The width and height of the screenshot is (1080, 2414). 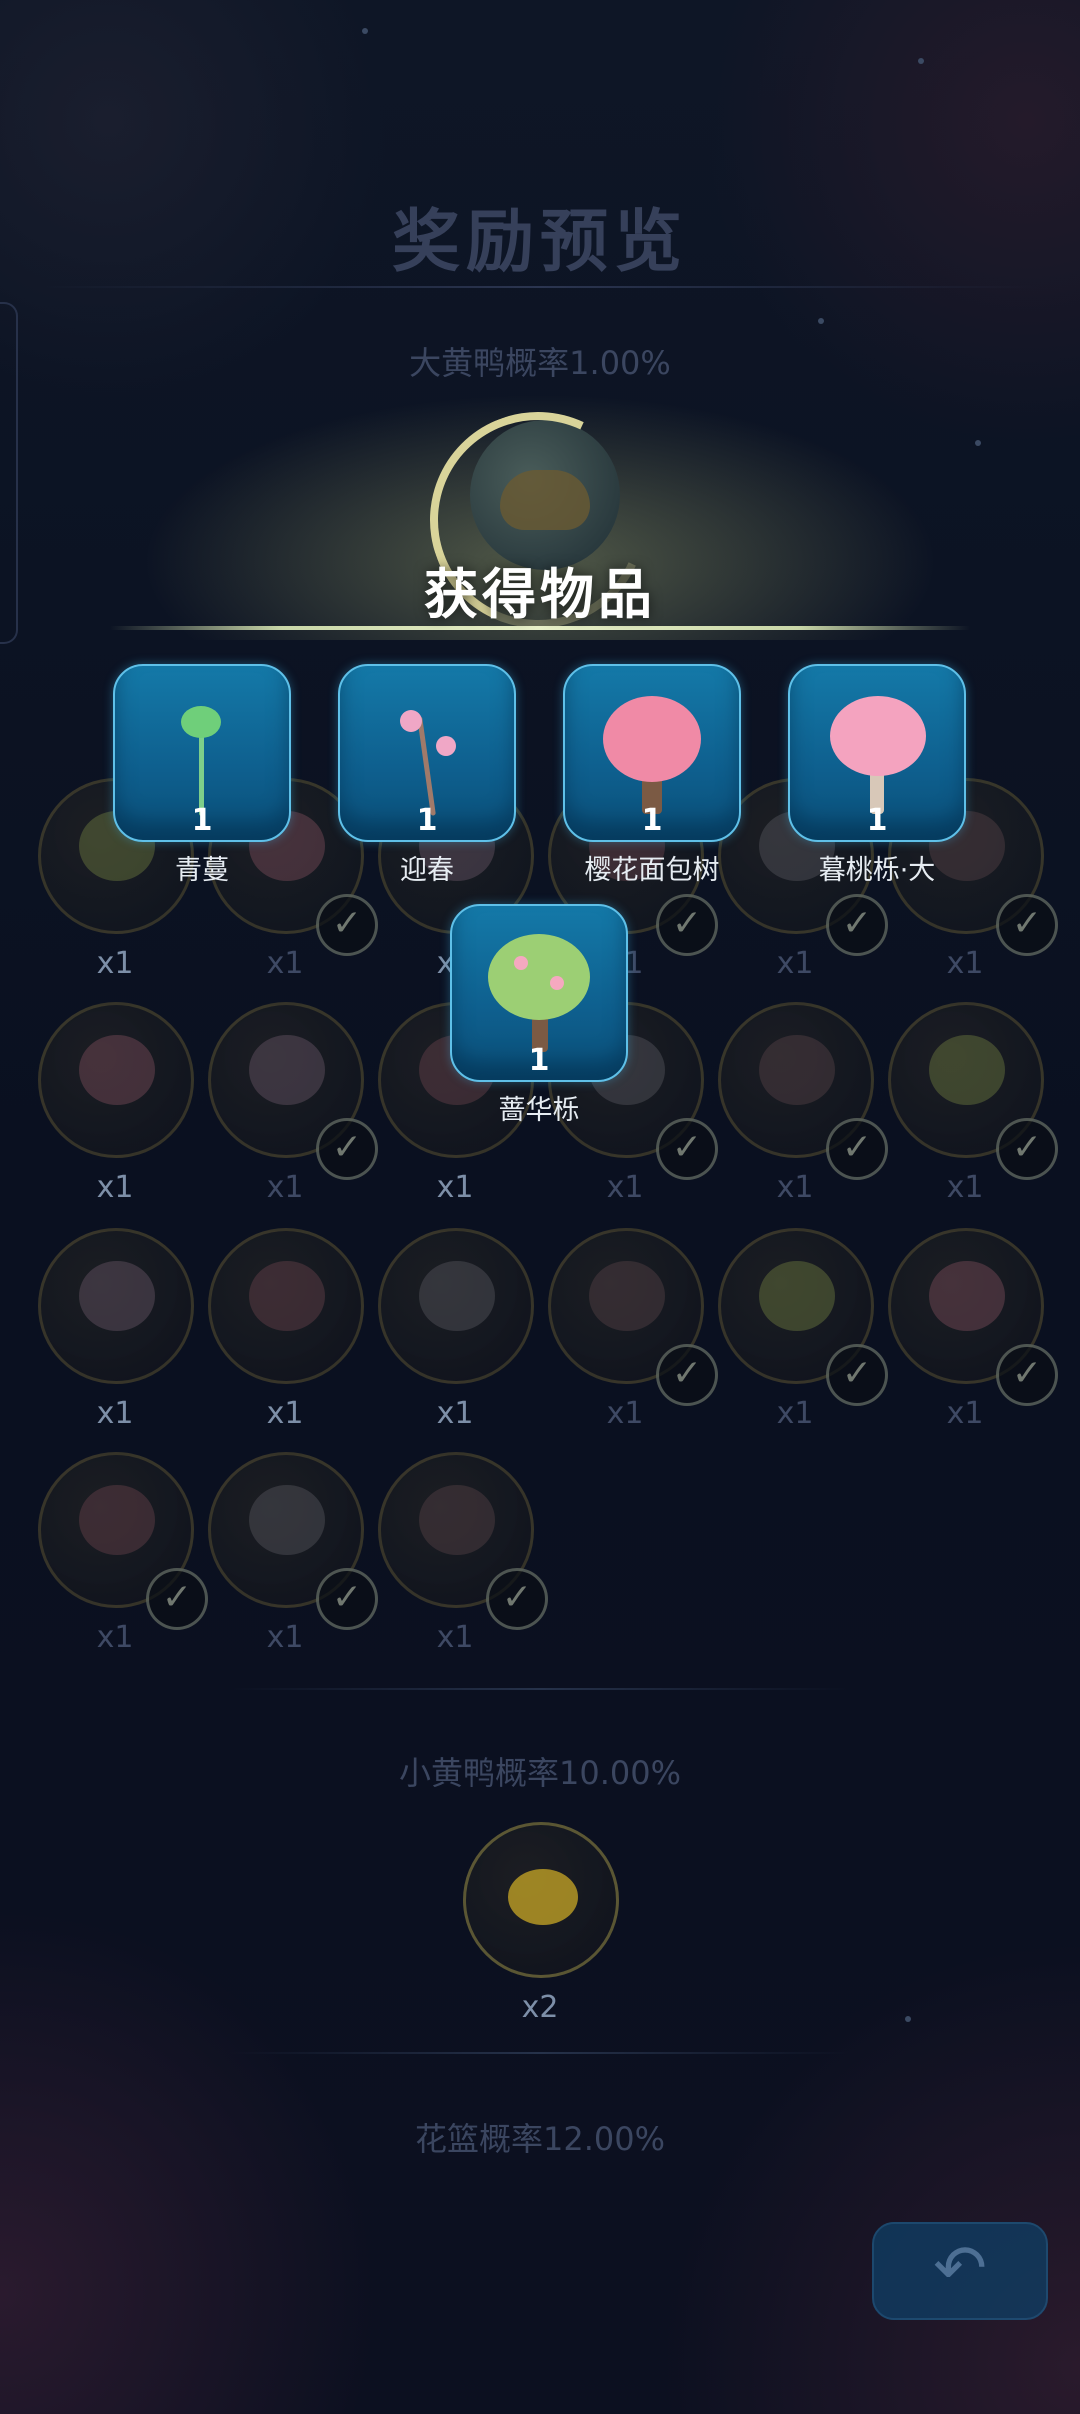 What do you see at coordinates (878, 736) in the screenshot?
I see `peach-tree-icon` at bounding box center [878, 736].